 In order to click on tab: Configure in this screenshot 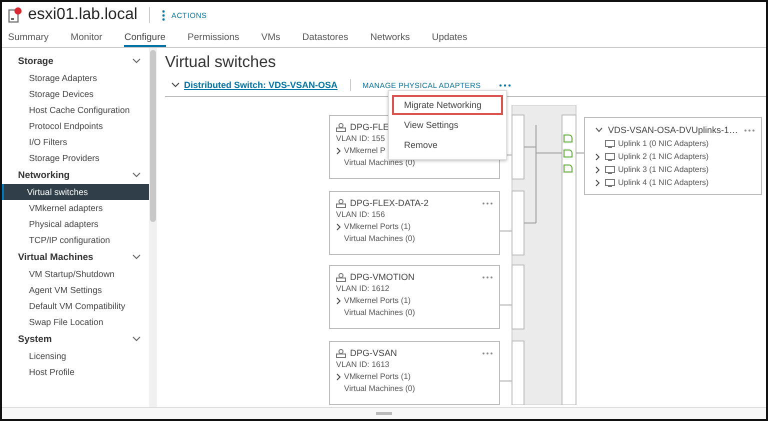, I will do `click(145, 37)`.